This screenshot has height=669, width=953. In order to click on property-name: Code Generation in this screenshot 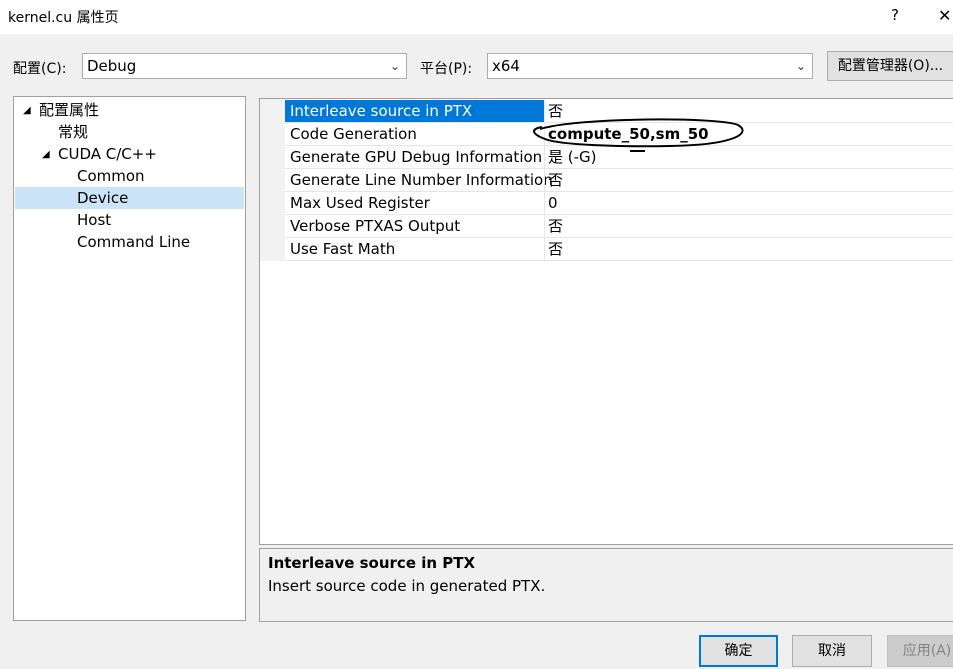, I will do `click(353, 134)`.